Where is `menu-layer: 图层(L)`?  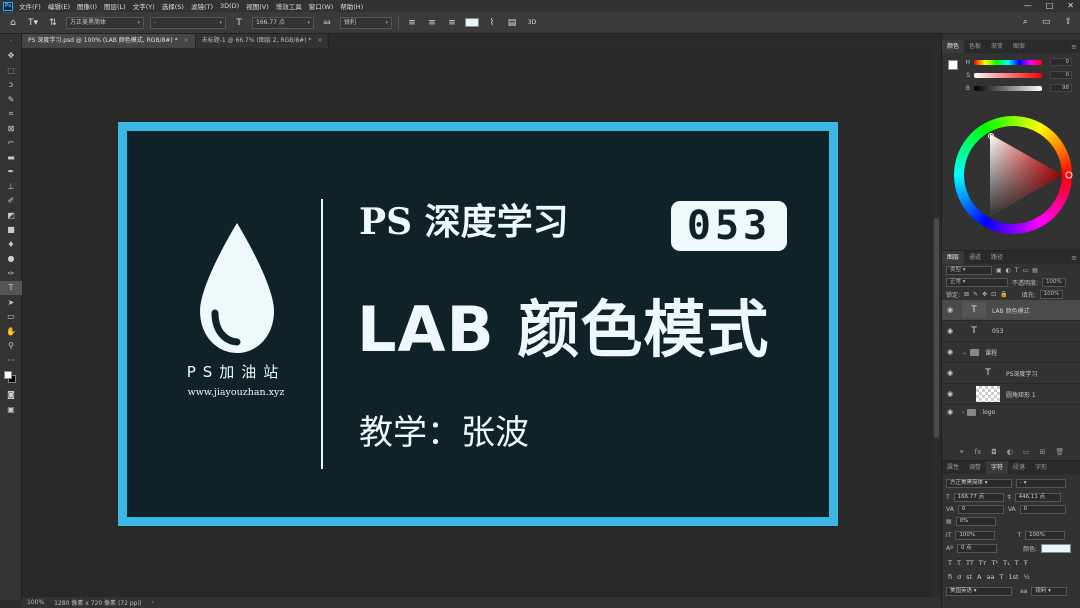
menu-layer: 图层(L) is located at coordinates (115, 6).